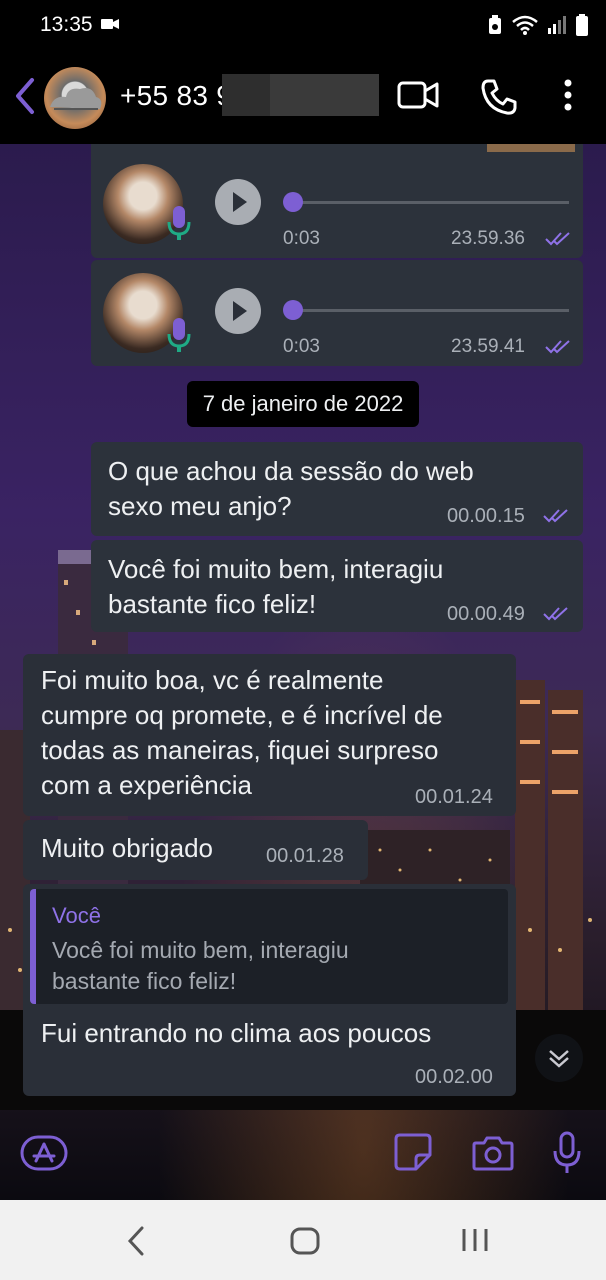  What do you see at coordinates (568, 95) in the screenshot?
I see `more-vert-icon` at bounding box center [568, 95].